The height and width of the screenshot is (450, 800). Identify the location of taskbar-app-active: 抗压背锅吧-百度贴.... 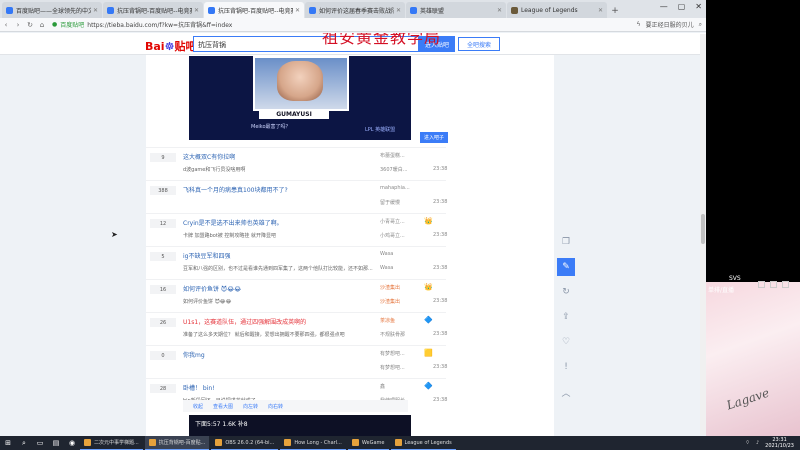
(177, 443).